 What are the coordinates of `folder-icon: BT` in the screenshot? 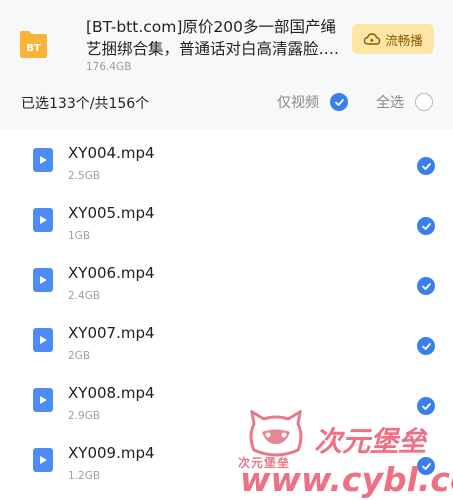 It's located at (33, 44).